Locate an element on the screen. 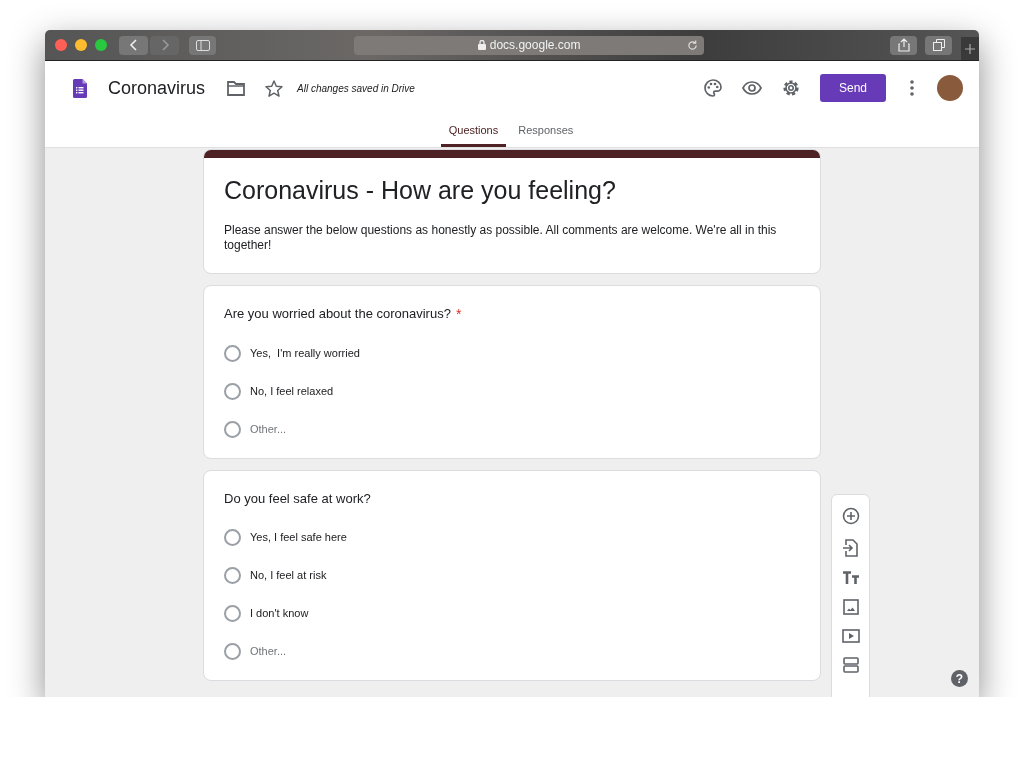  back-button is located at coordinates (133, 45).